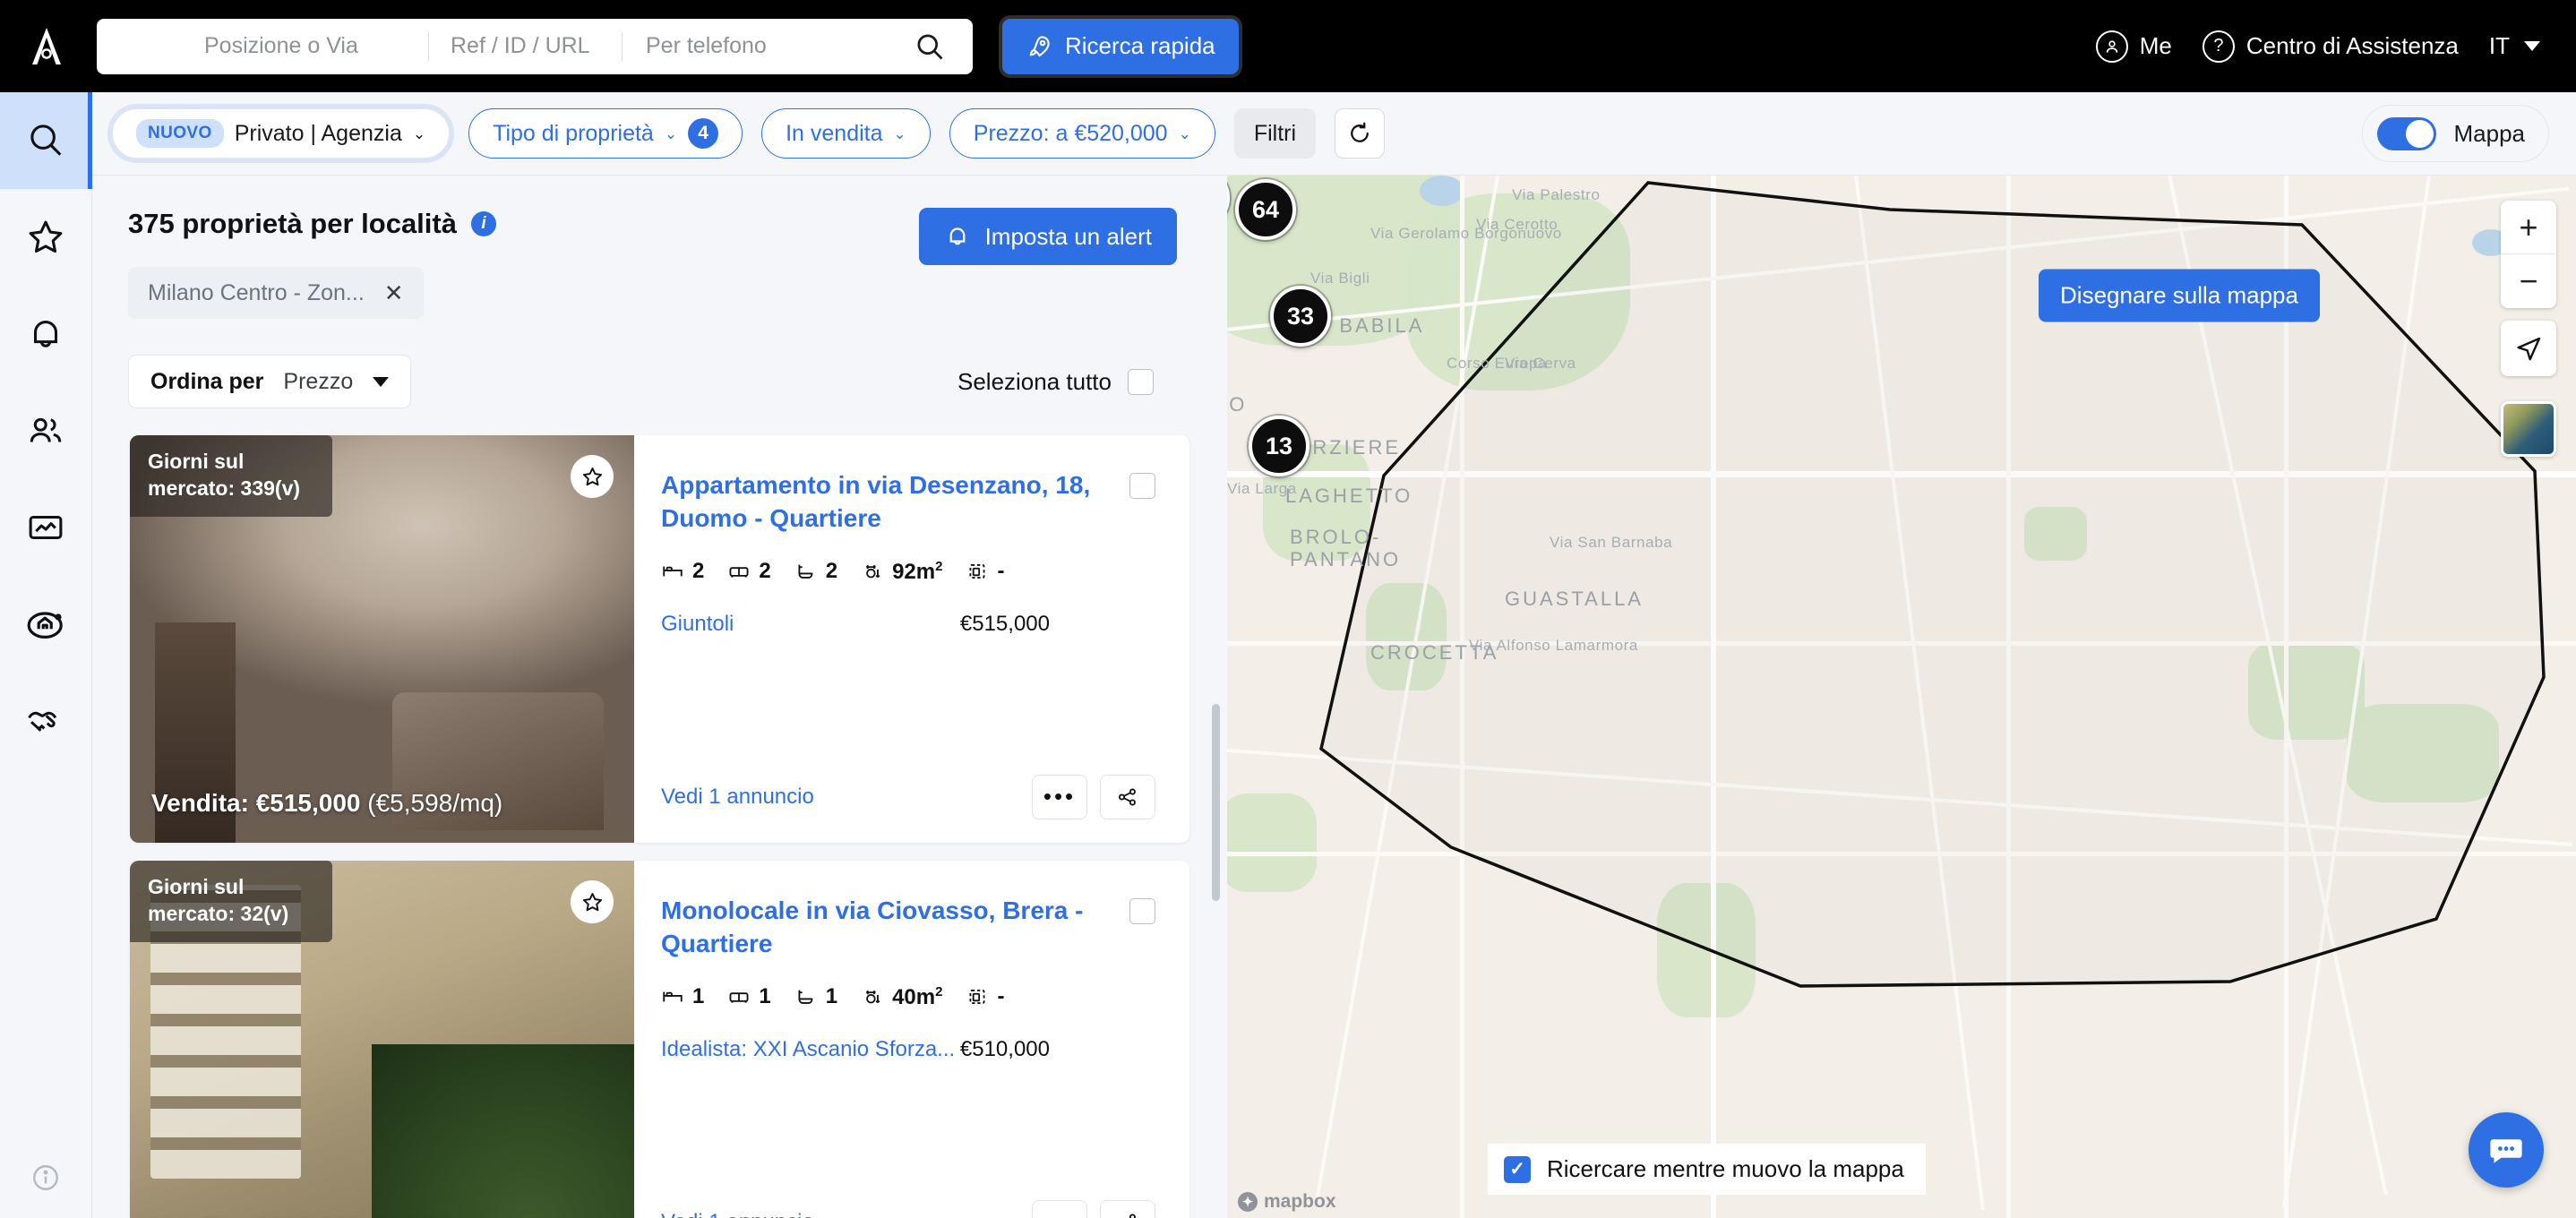 The width and height of the screenshot is (2576, 1218). I want to click on card-footer: Vedi 1 annuncio •••, so click(908, 1209).